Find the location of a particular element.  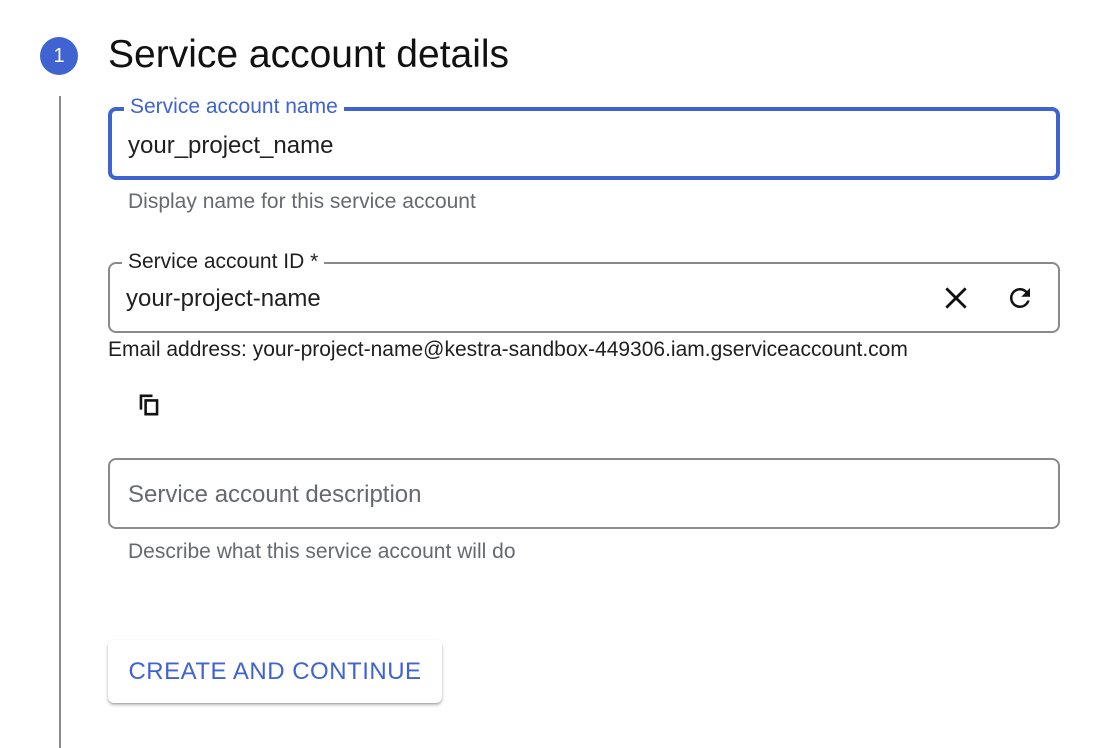

step-number-badge: 1 is located at coordinates (59, 56).